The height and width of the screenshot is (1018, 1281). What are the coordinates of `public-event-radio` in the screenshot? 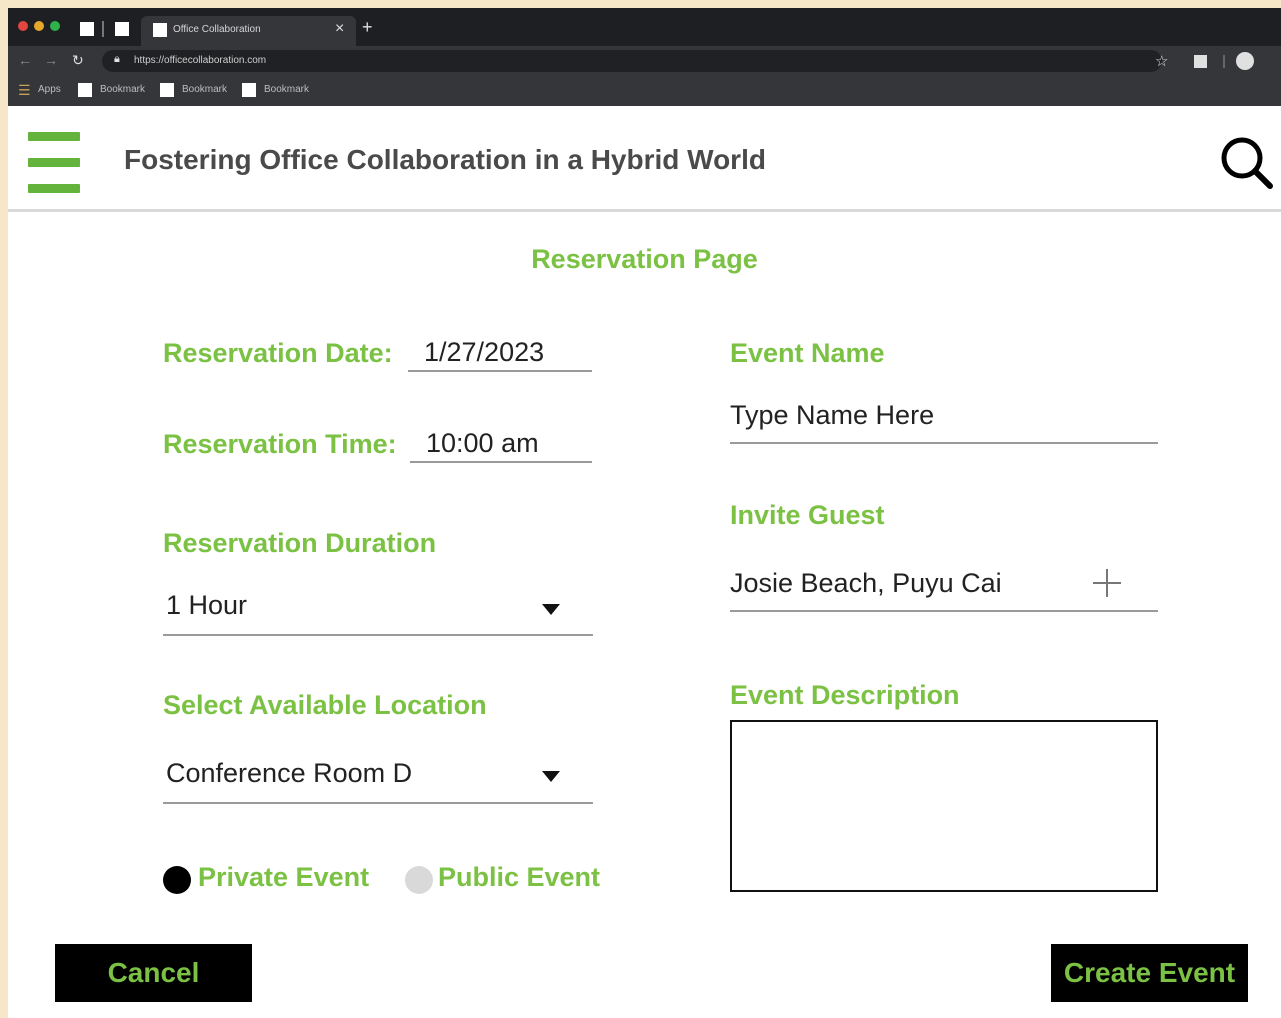 It's located at (419, 880).